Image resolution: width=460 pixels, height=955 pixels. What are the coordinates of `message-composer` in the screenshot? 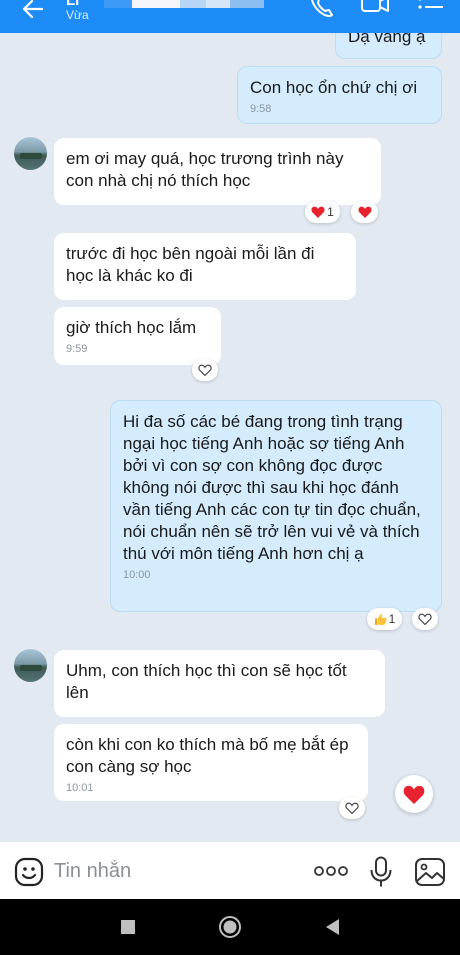 It's located at (230, 870).